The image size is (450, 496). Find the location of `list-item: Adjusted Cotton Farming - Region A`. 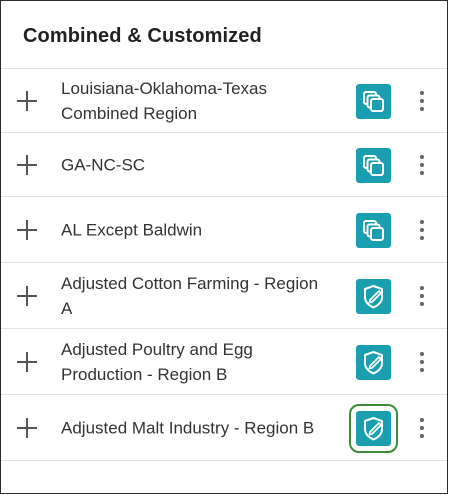

list-item: Adjusted Cotton Farming - Region A is located at coordinates (224, 296).